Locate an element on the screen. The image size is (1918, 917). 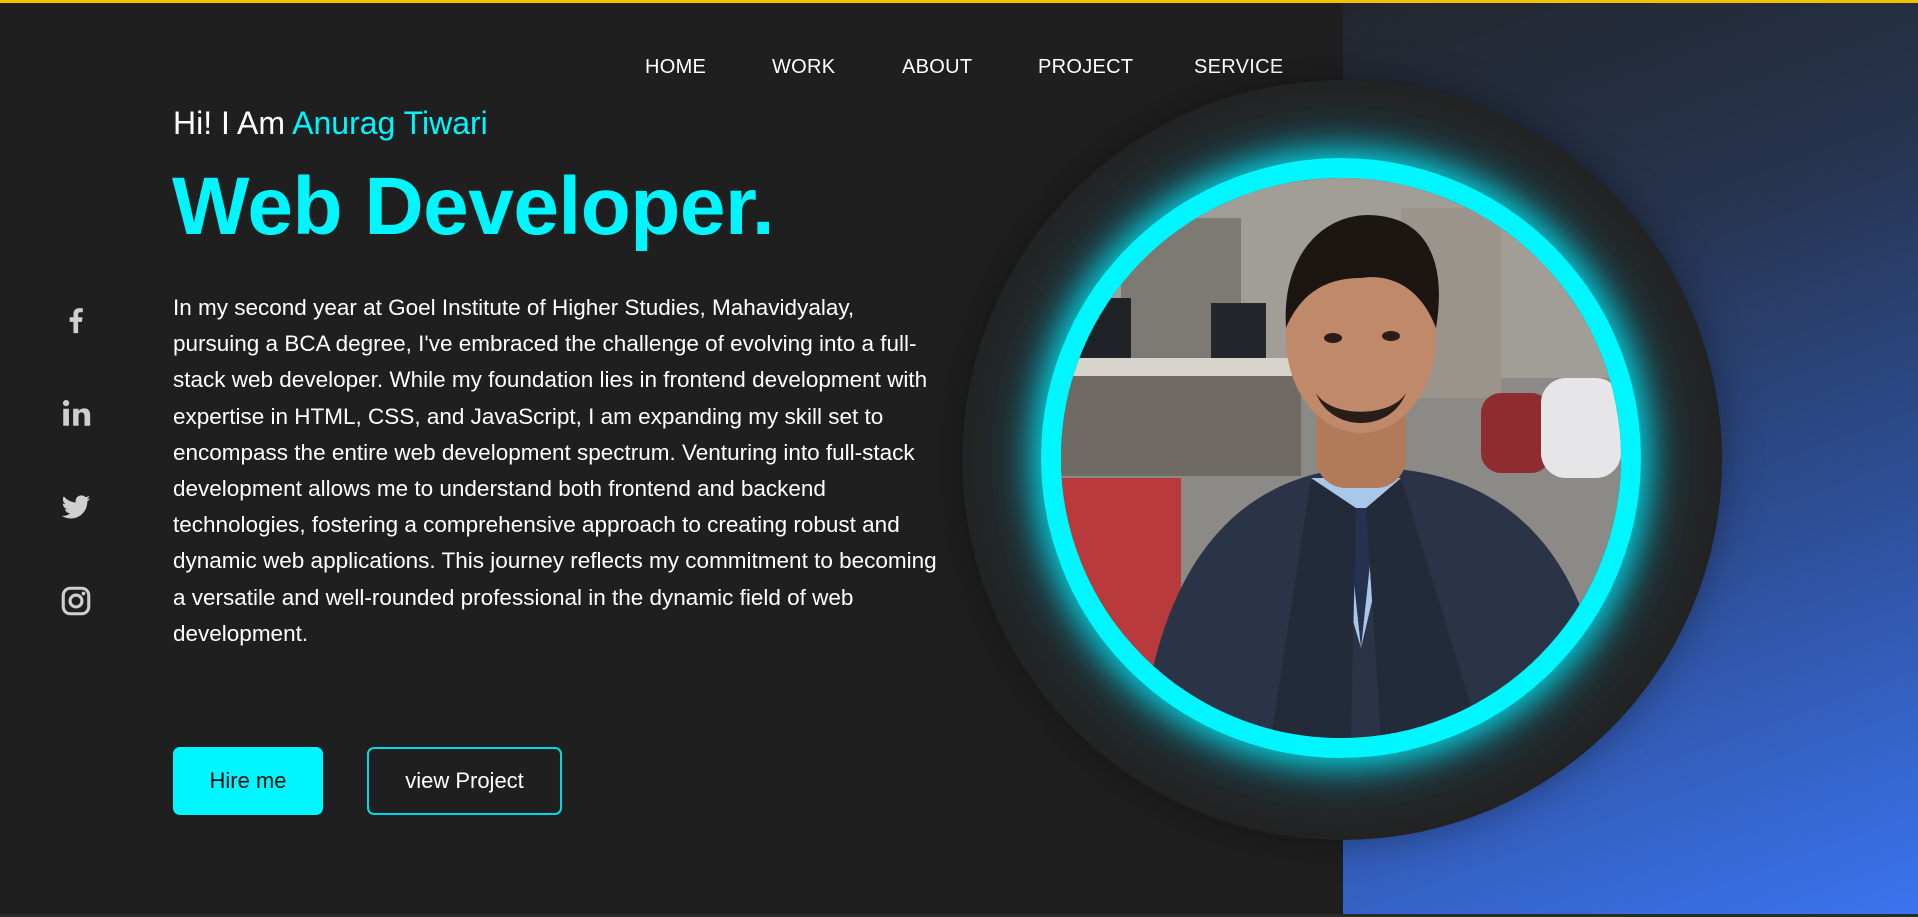
greeting: Hi! I Am Anurag Tiwari is located at coordinates (330, 123).